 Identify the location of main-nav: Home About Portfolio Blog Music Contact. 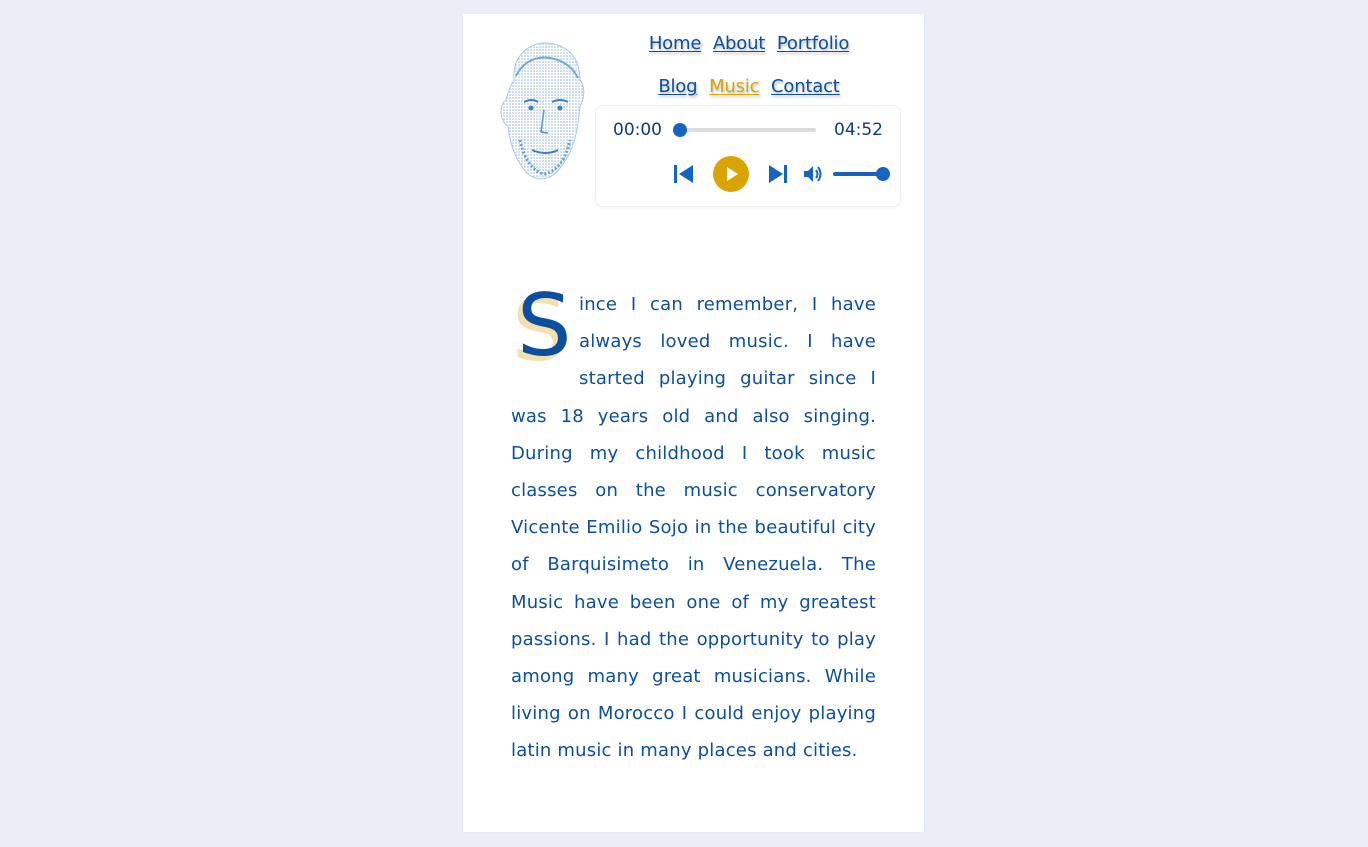
(749, 65).